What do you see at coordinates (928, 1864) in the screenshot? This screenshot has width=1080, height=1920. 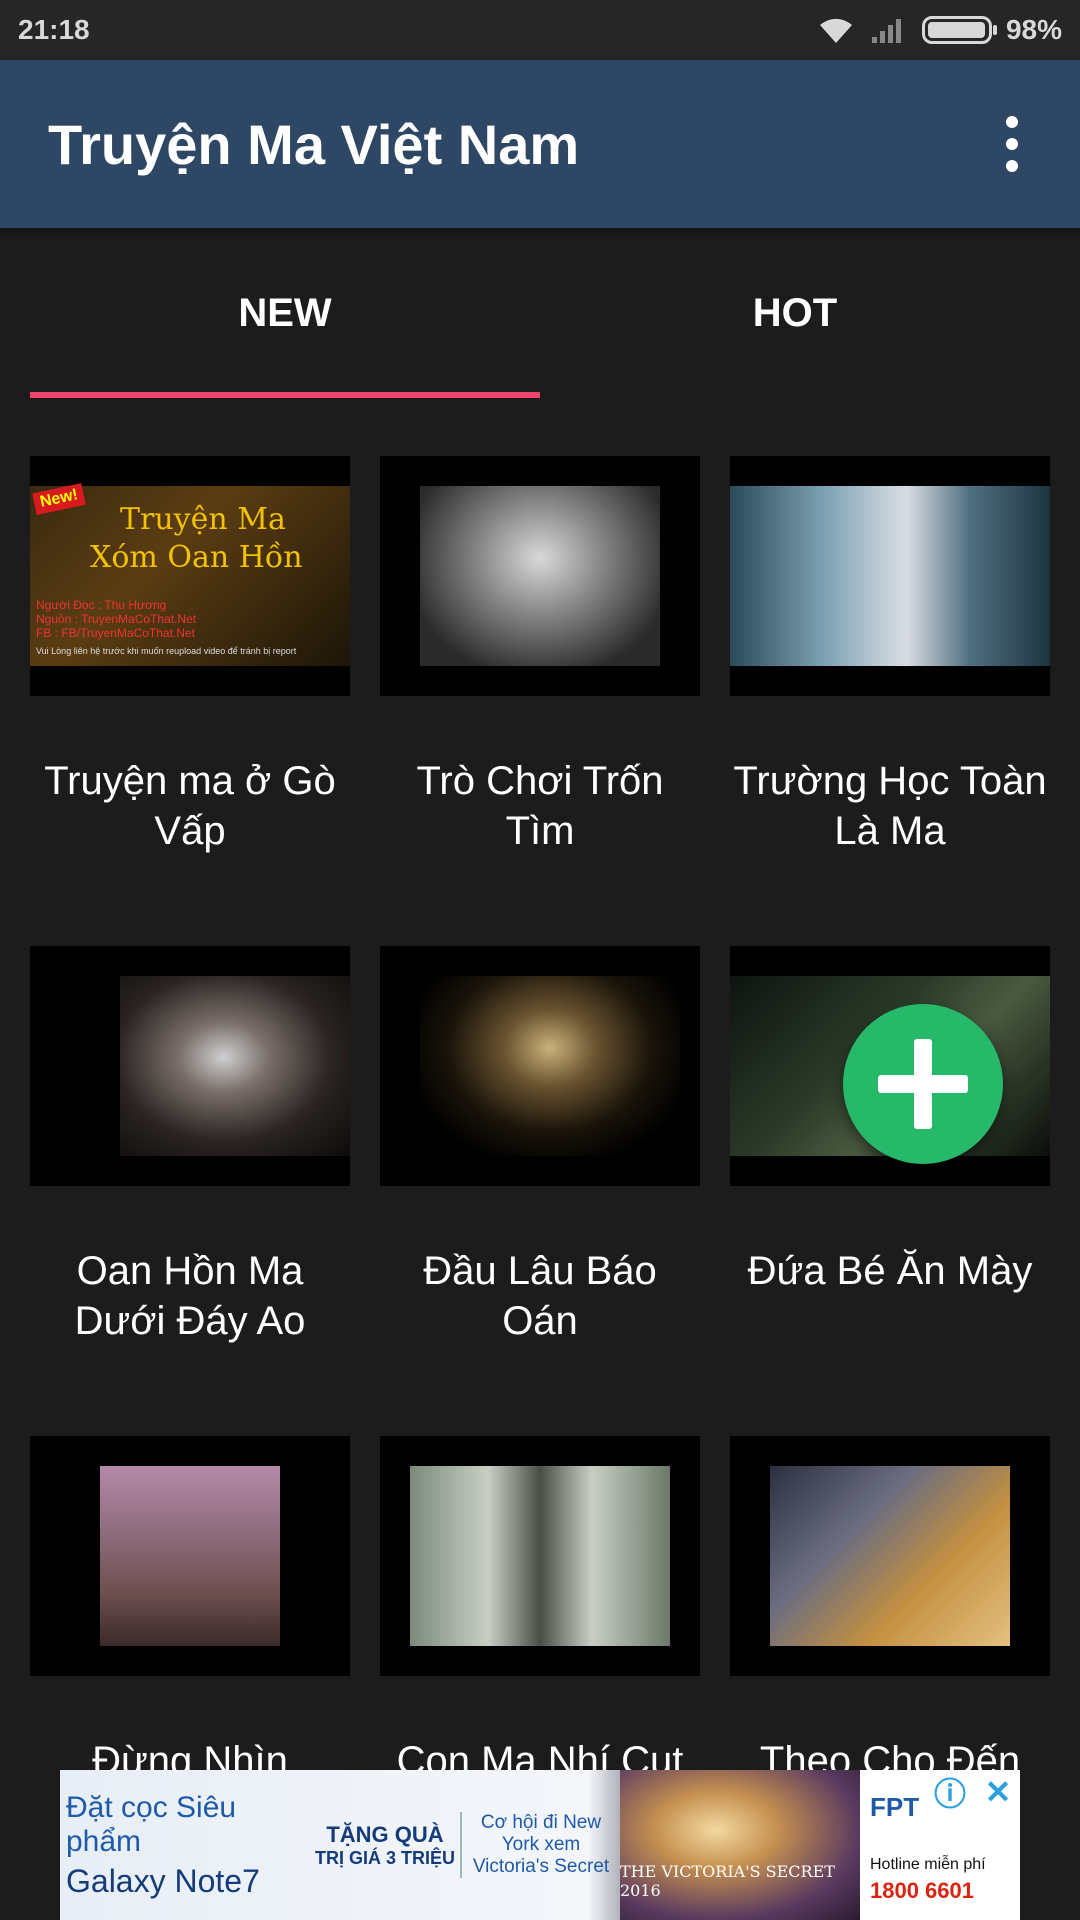 I see `ad-hotline-label: Hotline miễn phí` at bounding box center [928, 1864].